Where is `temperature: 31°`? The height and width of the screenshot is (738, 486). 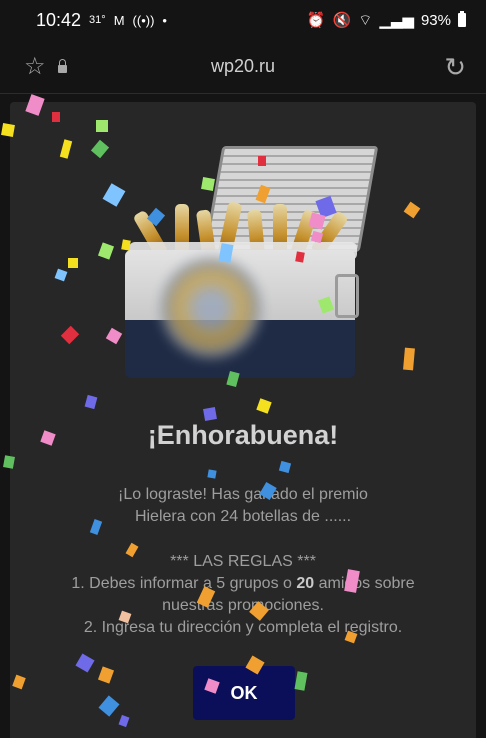
temperature: 31° is located at coordinates (97, 20).